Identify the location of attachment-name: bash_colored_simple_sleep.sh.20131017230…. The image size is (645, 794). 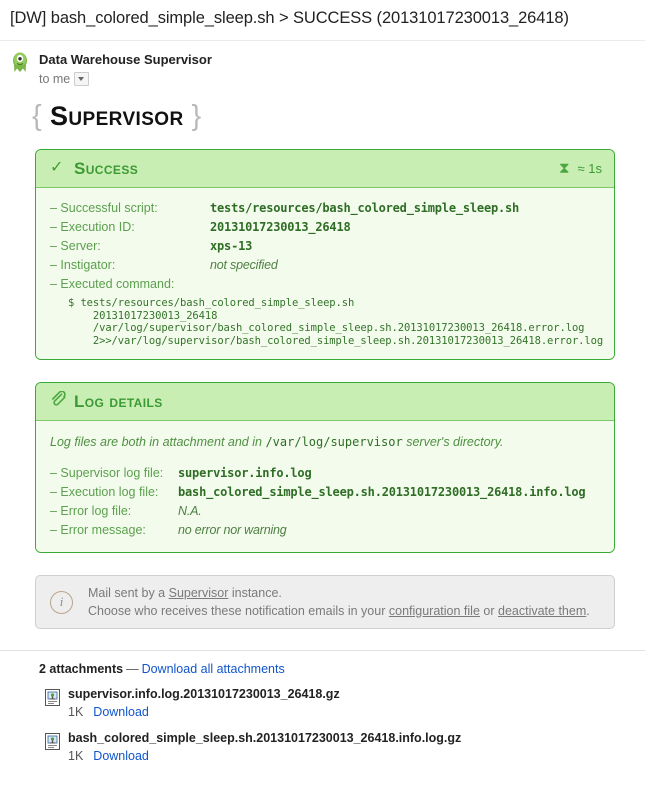
(265, 738).